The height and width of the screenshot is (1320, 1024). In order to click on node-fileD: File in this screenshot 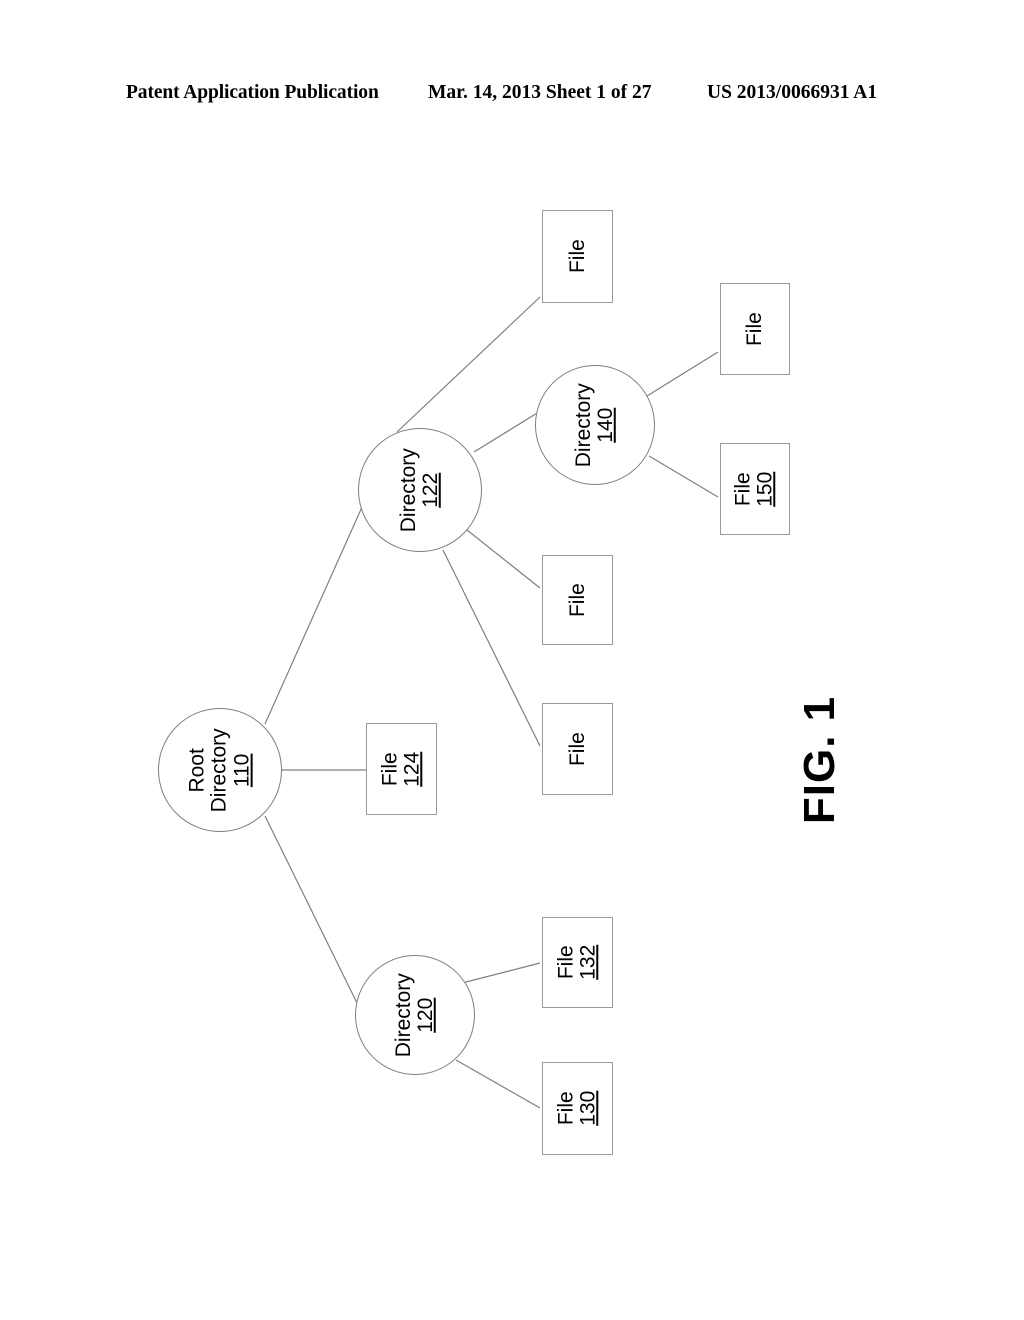, I will do `click(755, 329)`.